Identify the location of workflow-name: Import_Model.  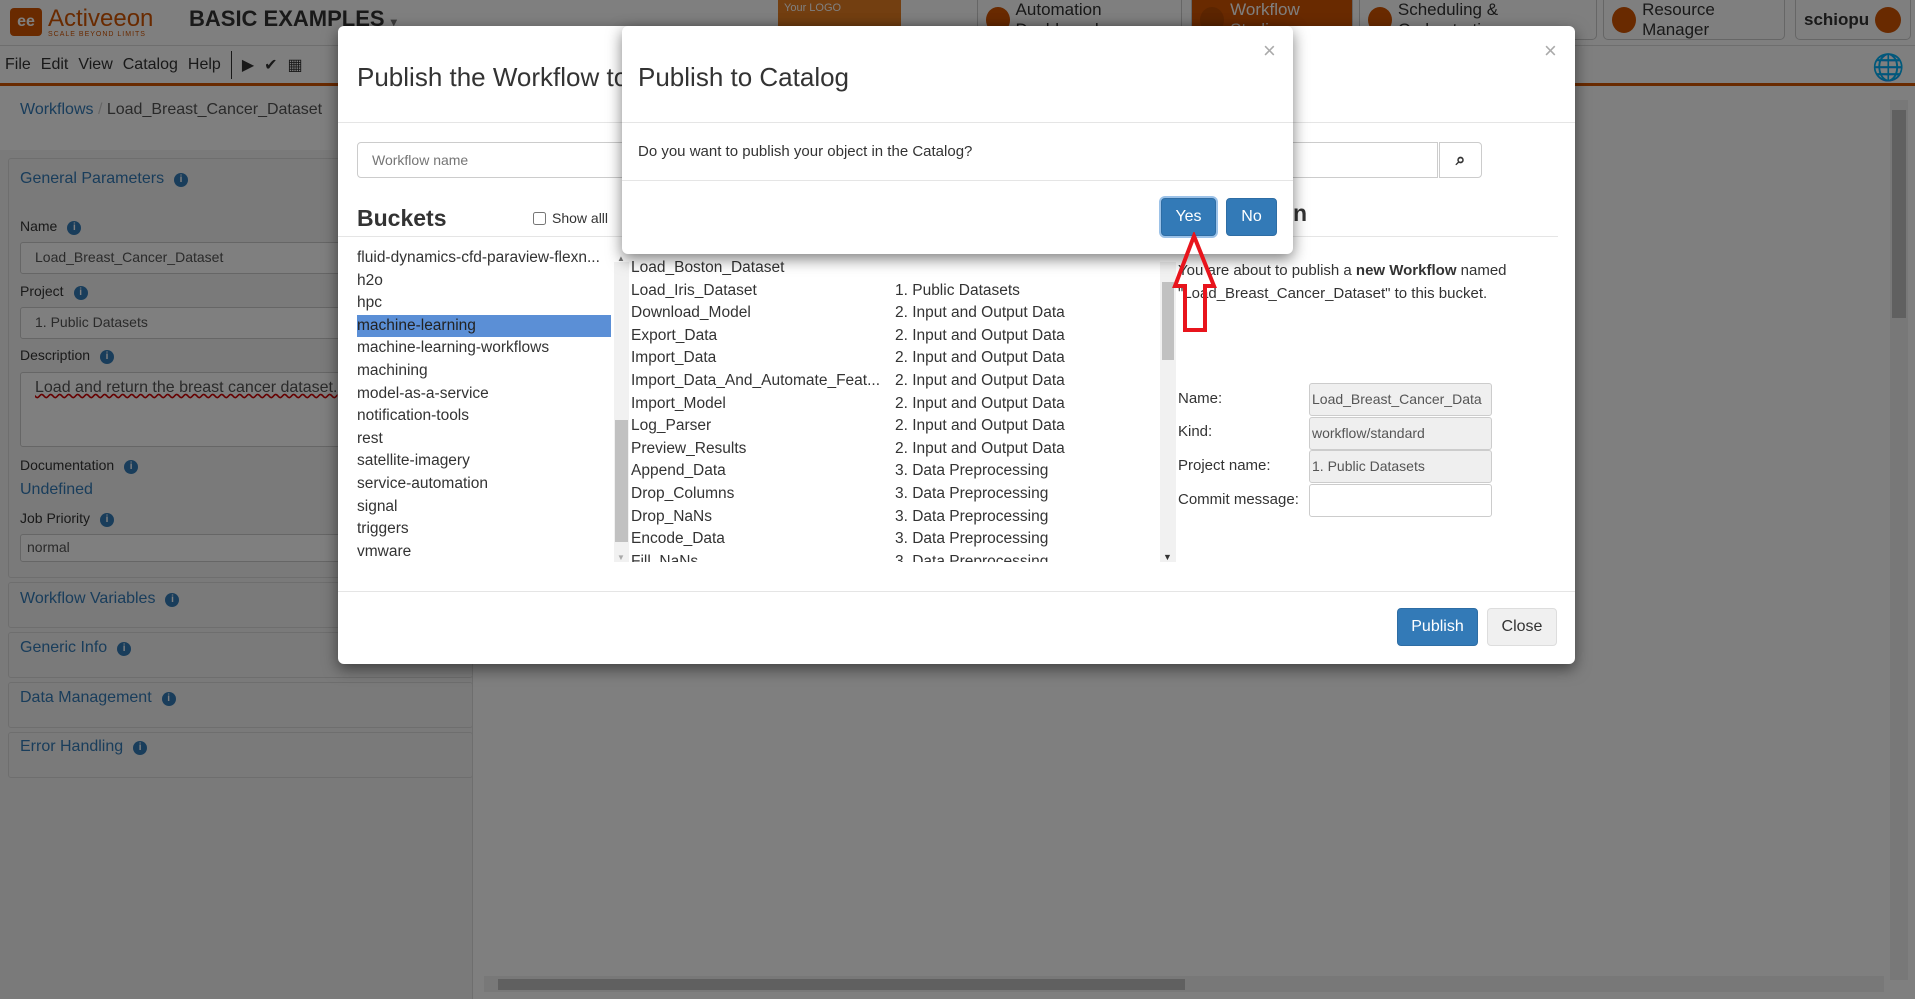
(678, 403).